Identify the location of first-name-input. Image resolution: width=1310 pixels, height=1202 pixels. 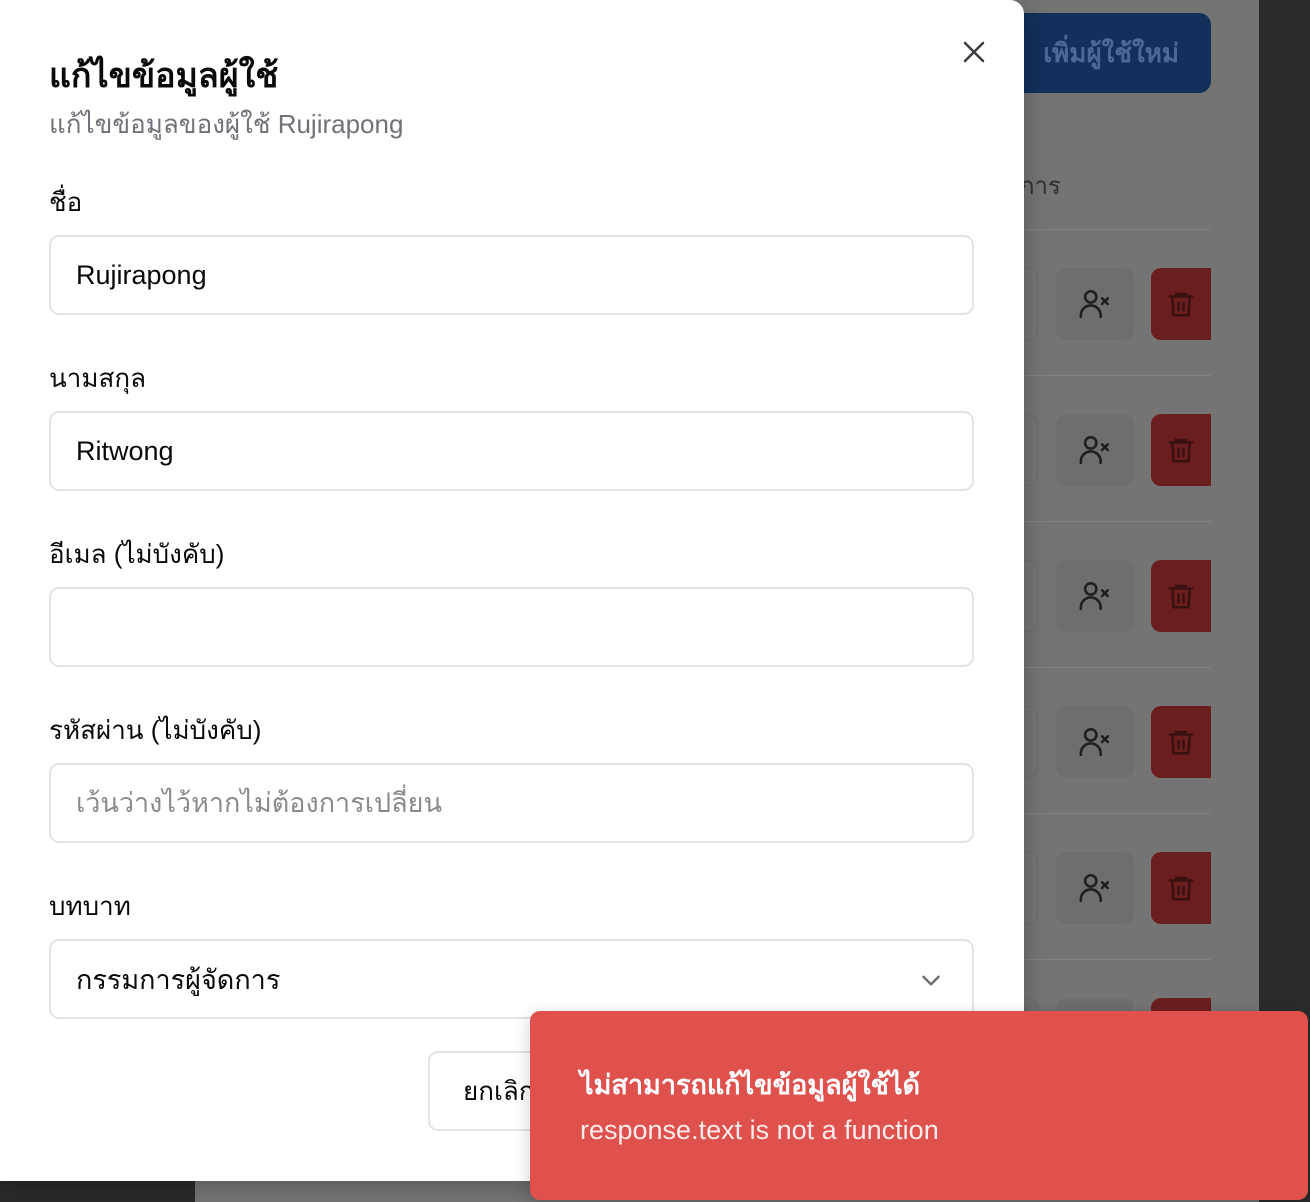
(511, 275).